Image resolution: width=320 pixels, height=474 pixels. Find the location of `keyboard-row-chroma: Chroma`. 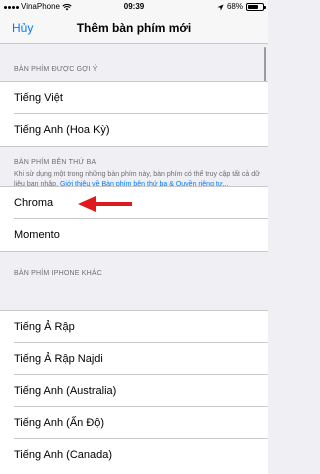

keyboard-row-chroma: Chroma is located at coordinates (134, 203).